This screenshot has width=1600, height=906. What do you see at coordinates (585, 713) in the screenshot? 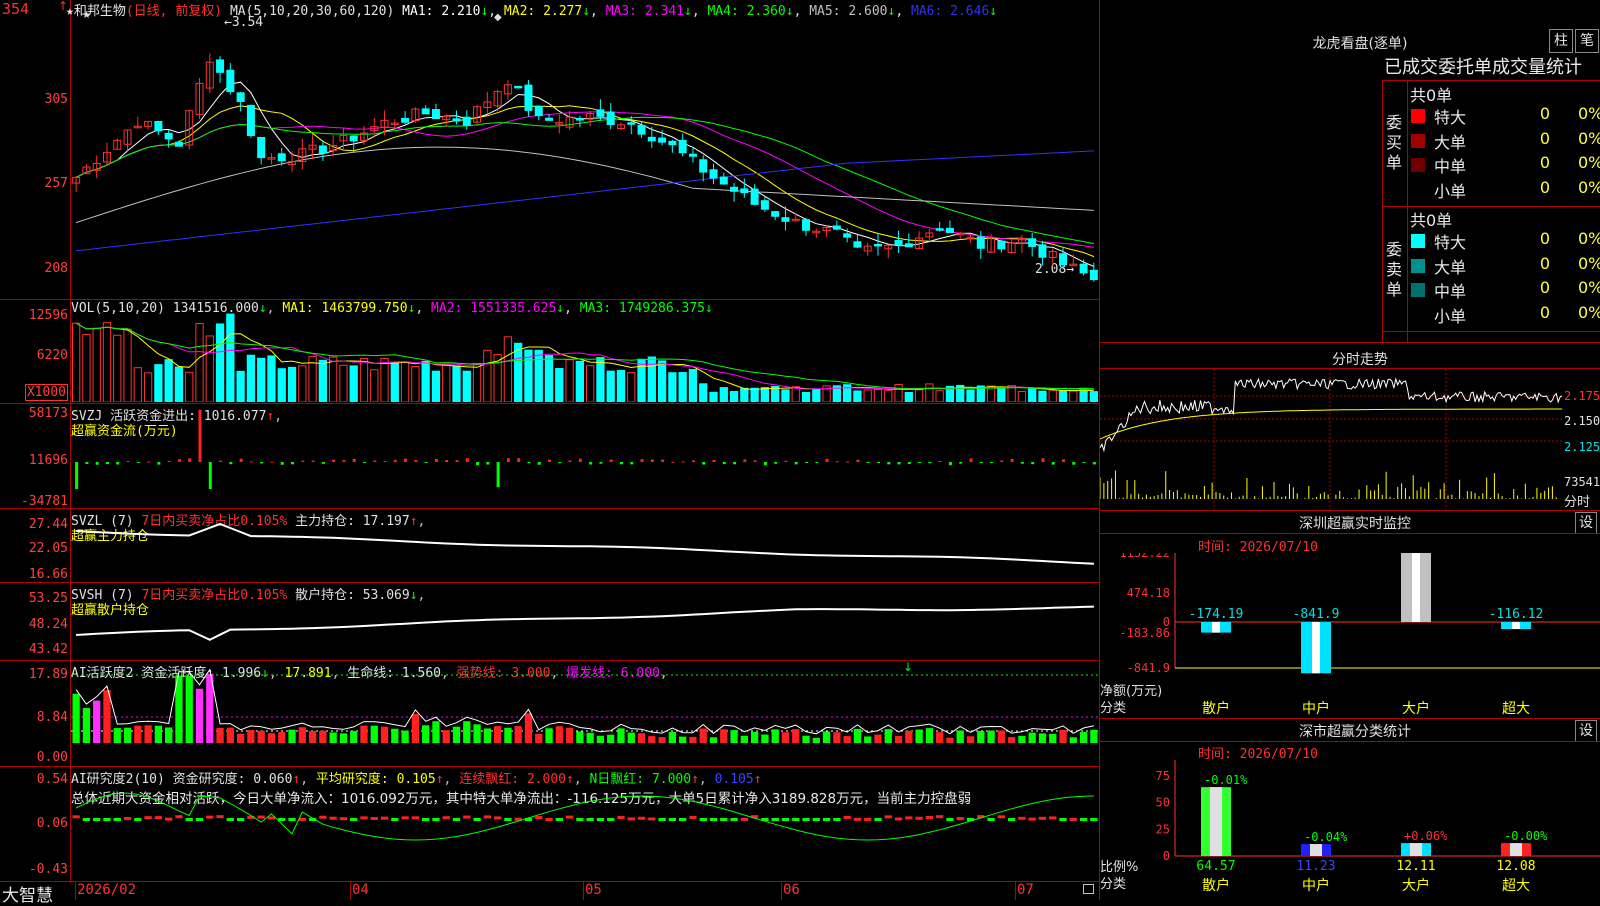
I see `ai-active-chart: ↓` at bounding box center [585, 713].